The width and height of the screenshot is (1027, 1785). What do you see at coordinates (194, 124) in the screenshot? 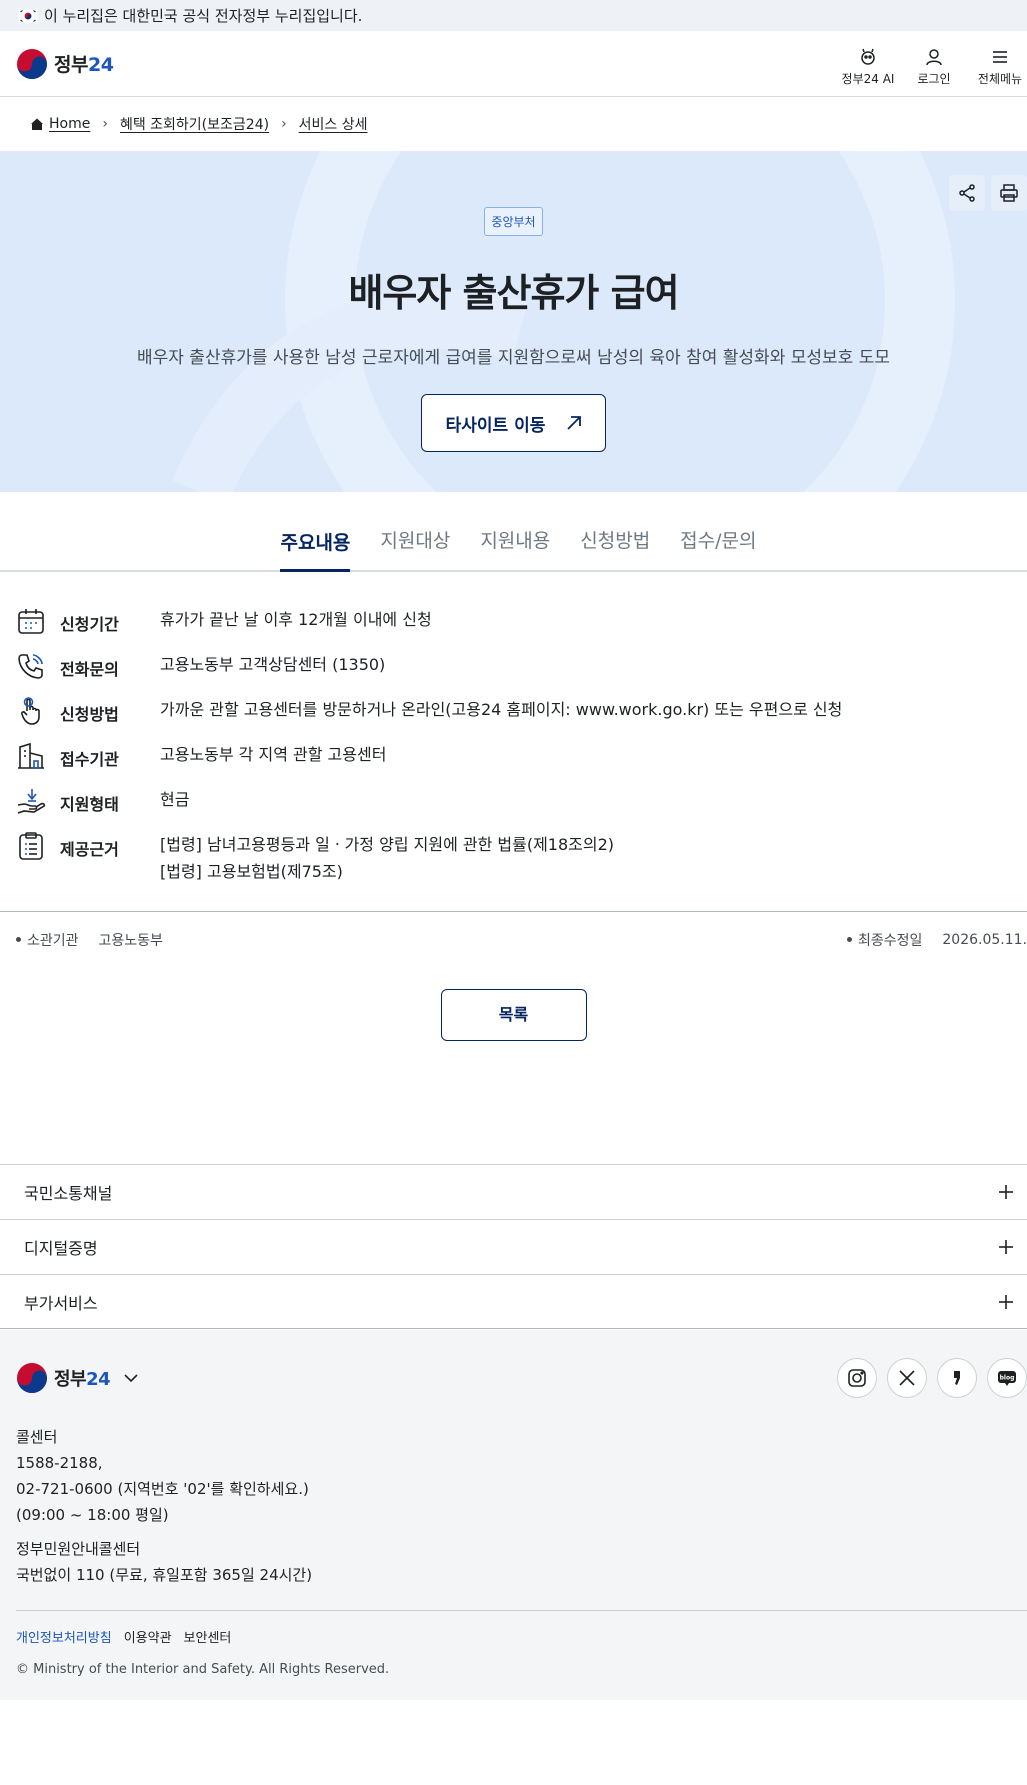
I see `breadcrumb-benefits: 혜택 조회하기(보조금24)` at bounding box center [194, 124].